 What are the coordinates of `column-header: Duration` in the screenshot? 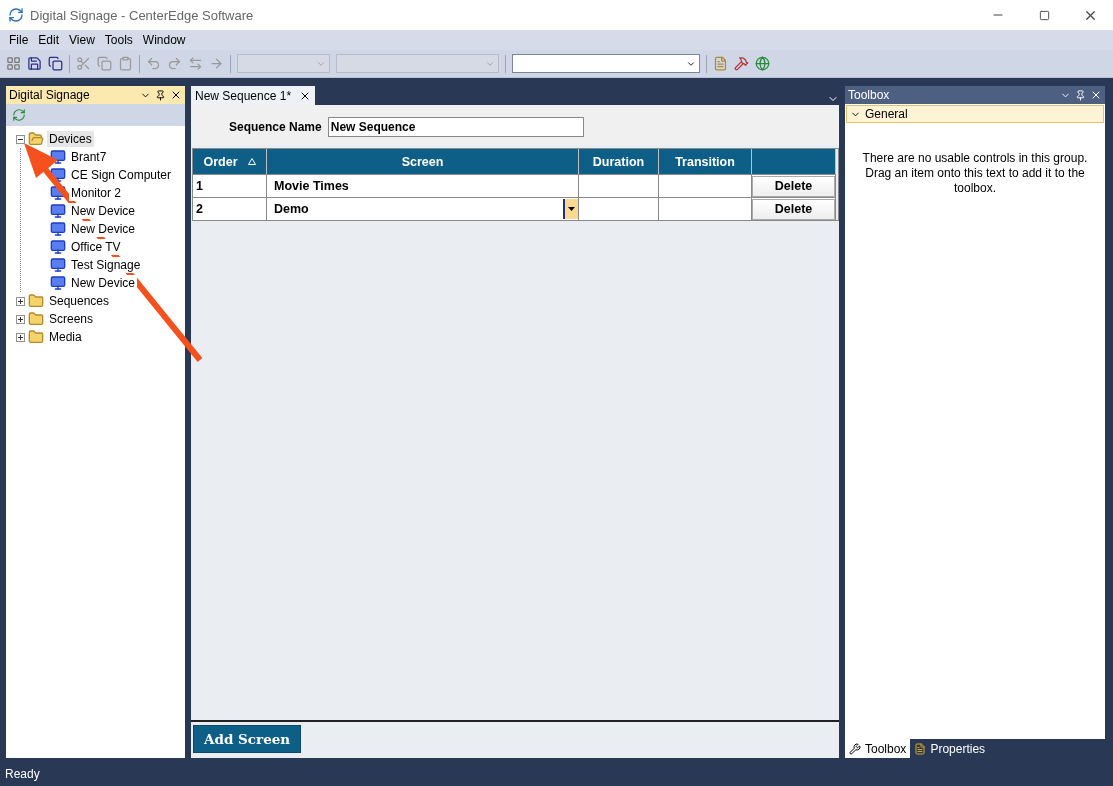 It's located at (619, 161).